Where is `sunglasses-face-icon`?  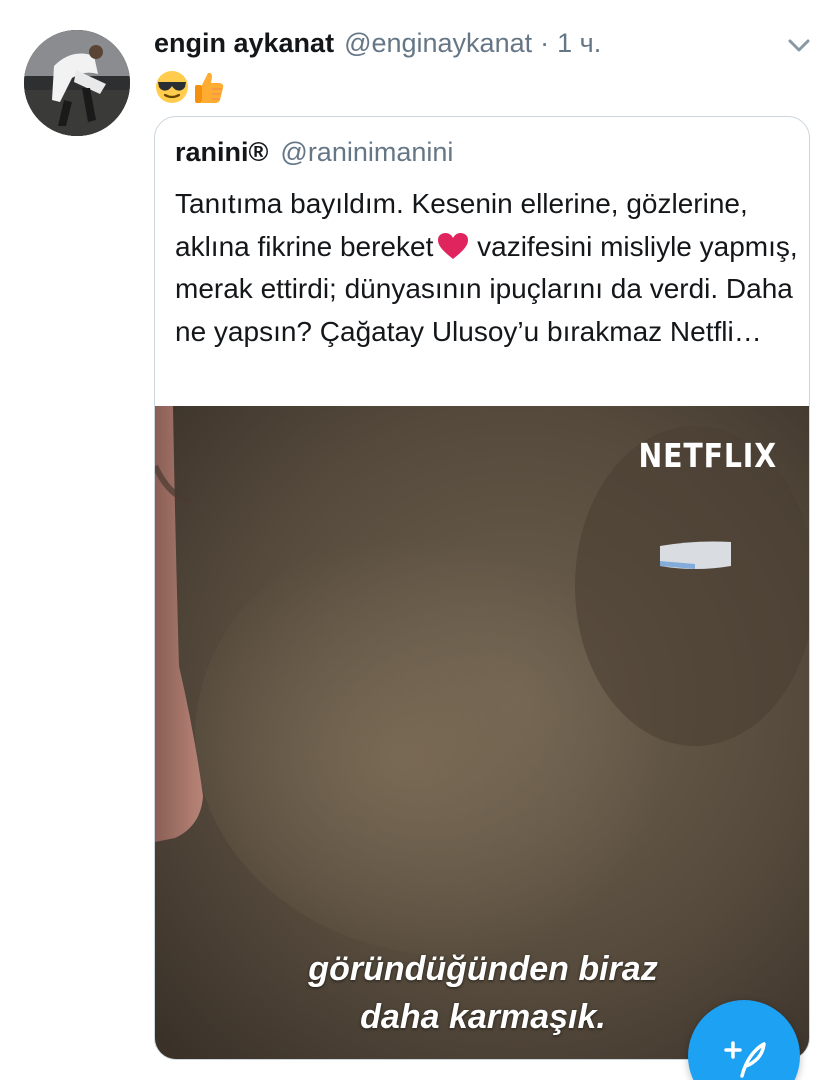 sunglasses-face-icon is located at coordinates (172, 87).